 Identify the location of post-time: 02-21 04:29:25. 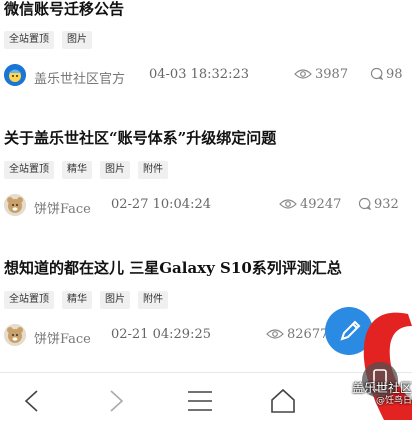
(161, 334).